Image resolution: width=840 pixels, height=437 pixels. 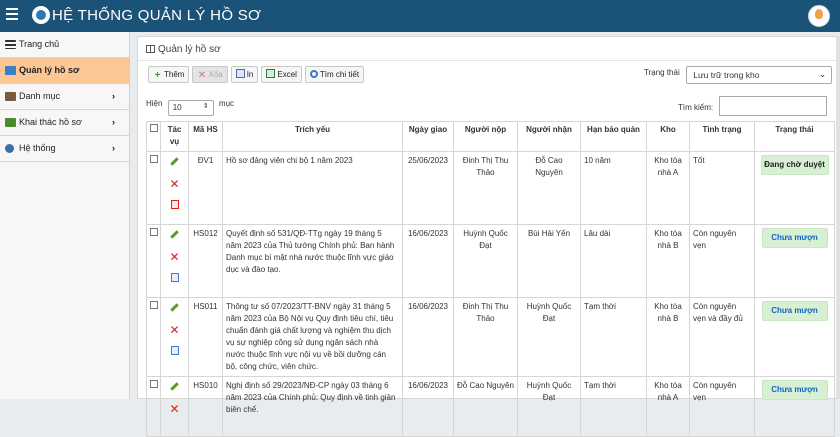 I want to click on chevron-down-icon: ⌄, so click(x=822, y=74).